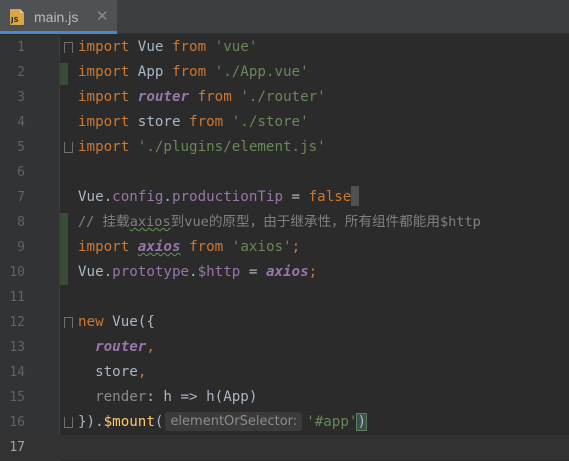 The height and width of the screenshot is (461, 569). Describe the element at coordinates (284, 347) in the screenshot. I see `code-line: 13 router,` at that location.